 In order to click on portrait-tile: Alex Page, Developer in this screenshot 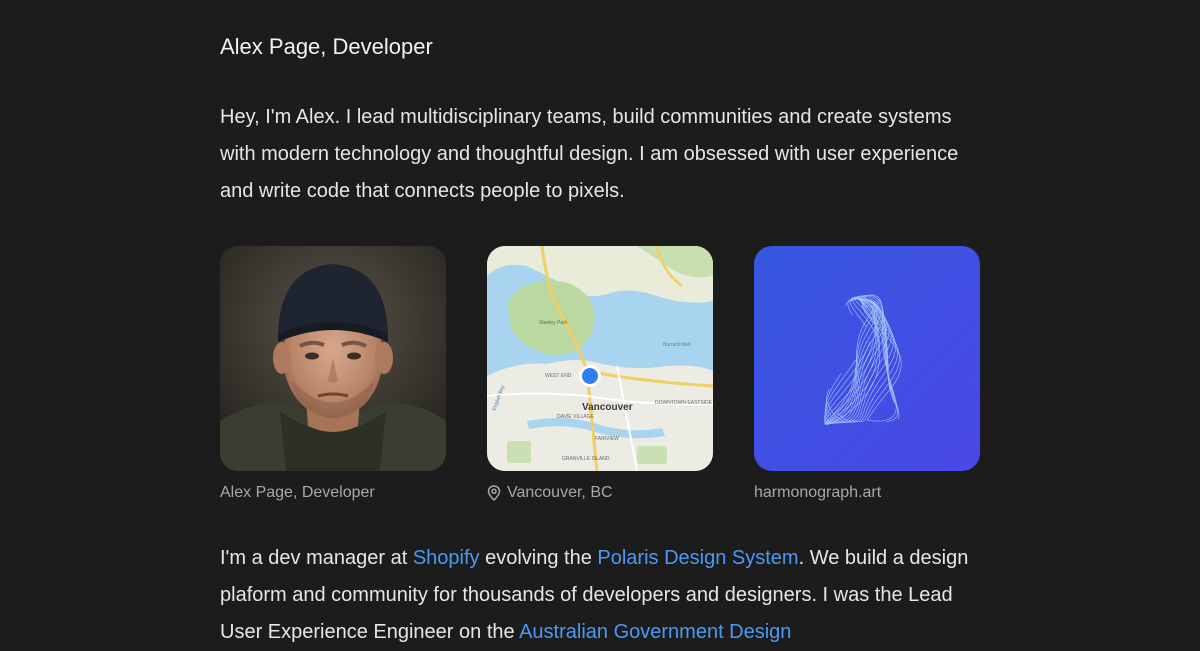, I will do `click(333, 373)`.